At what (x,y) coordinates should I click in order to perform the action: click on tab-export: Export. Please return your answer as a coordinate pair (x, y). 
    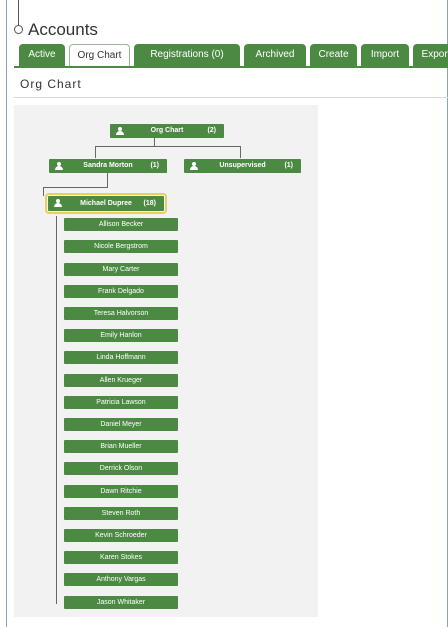
    Looking at the image, I should click on (430, 55).